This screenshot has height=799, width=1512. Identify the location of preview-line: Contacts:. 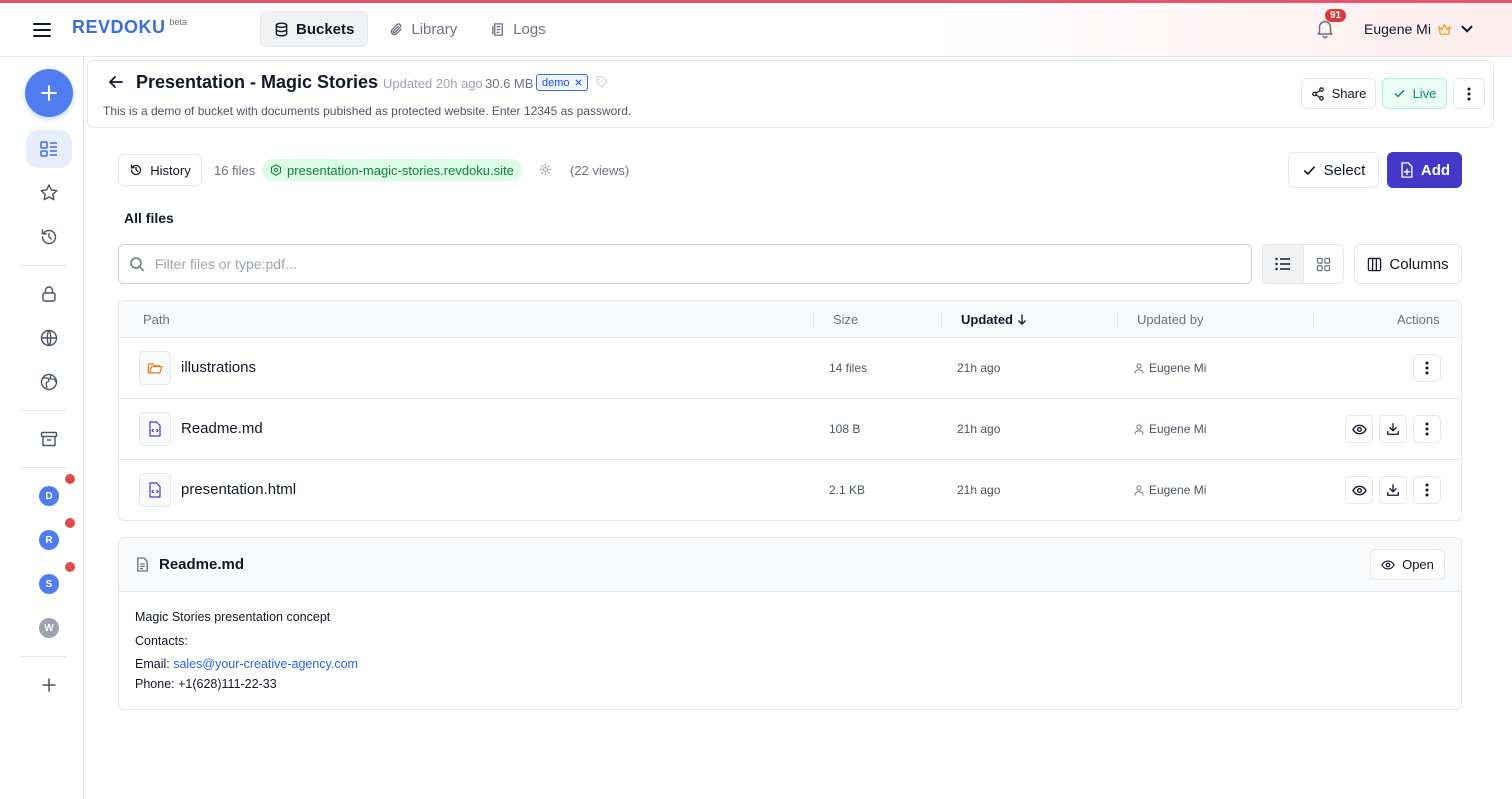
(161, 641).